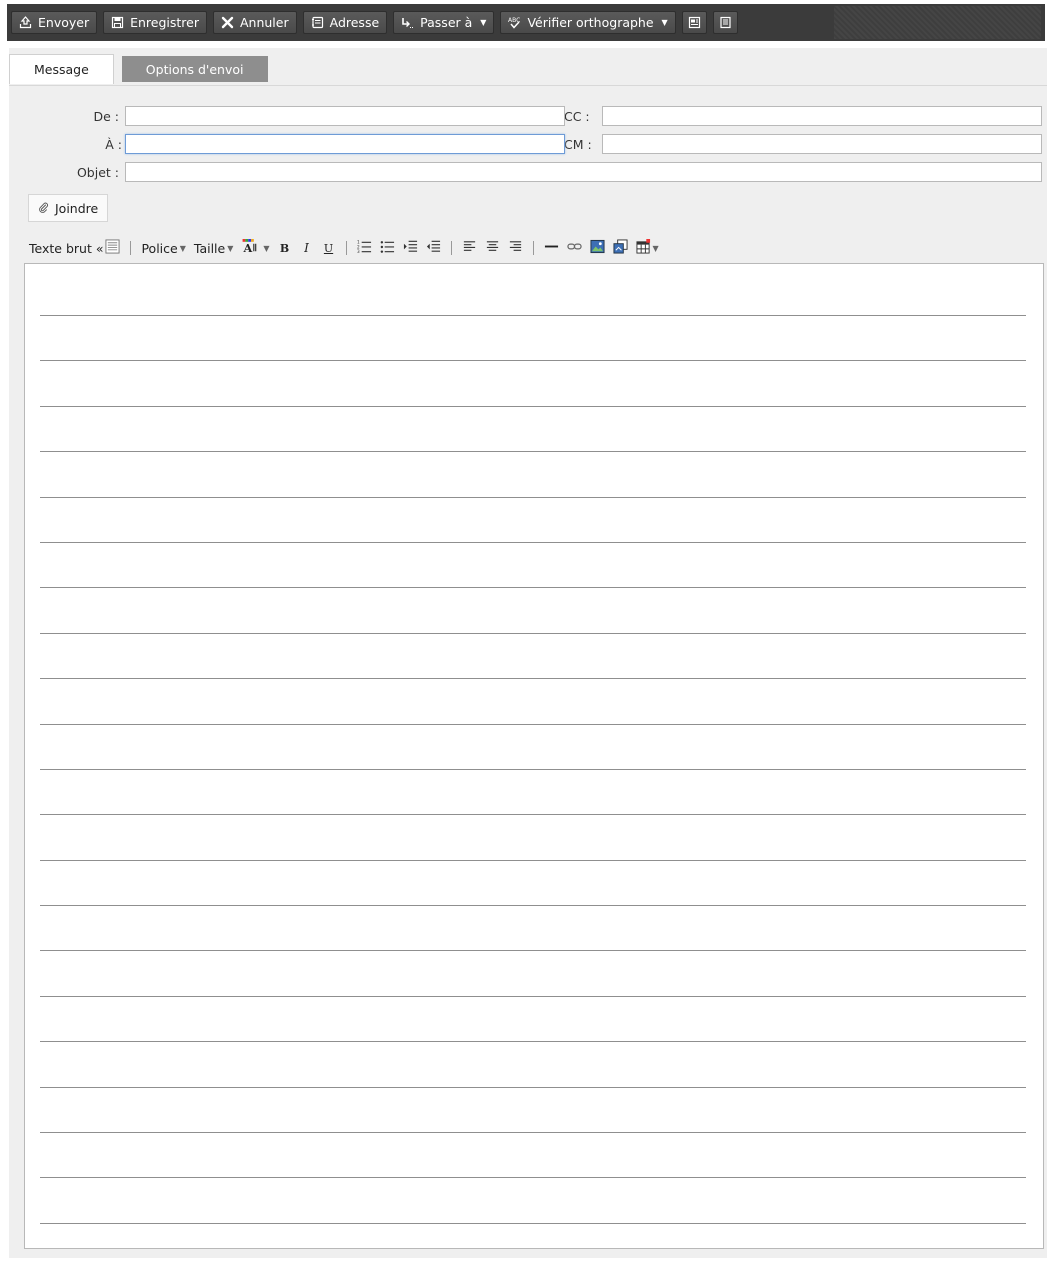 This screenshot has height=1262, width=1047. I want to click on indent-icon, so click(410, 248).